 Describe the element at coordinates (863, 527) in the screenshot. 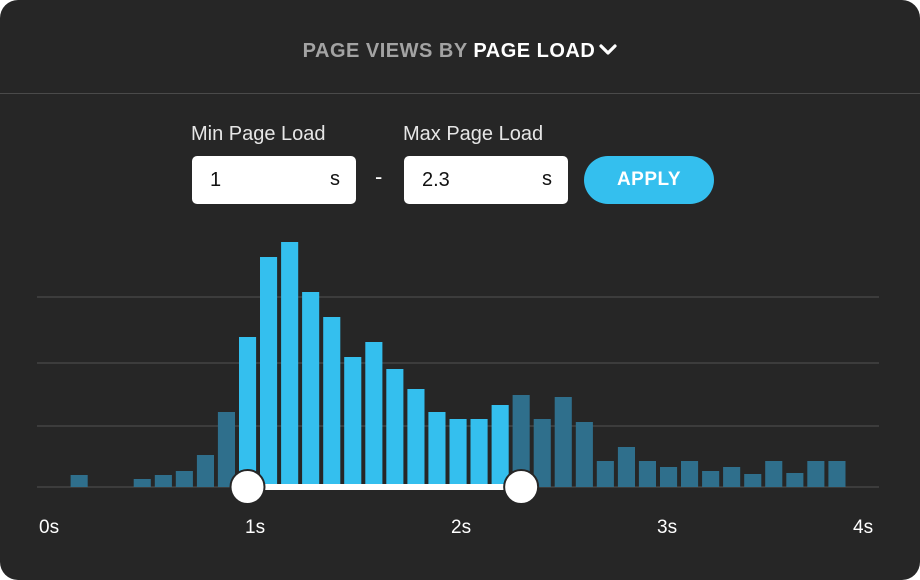

I see `x-tick-label: 4s` at that location.